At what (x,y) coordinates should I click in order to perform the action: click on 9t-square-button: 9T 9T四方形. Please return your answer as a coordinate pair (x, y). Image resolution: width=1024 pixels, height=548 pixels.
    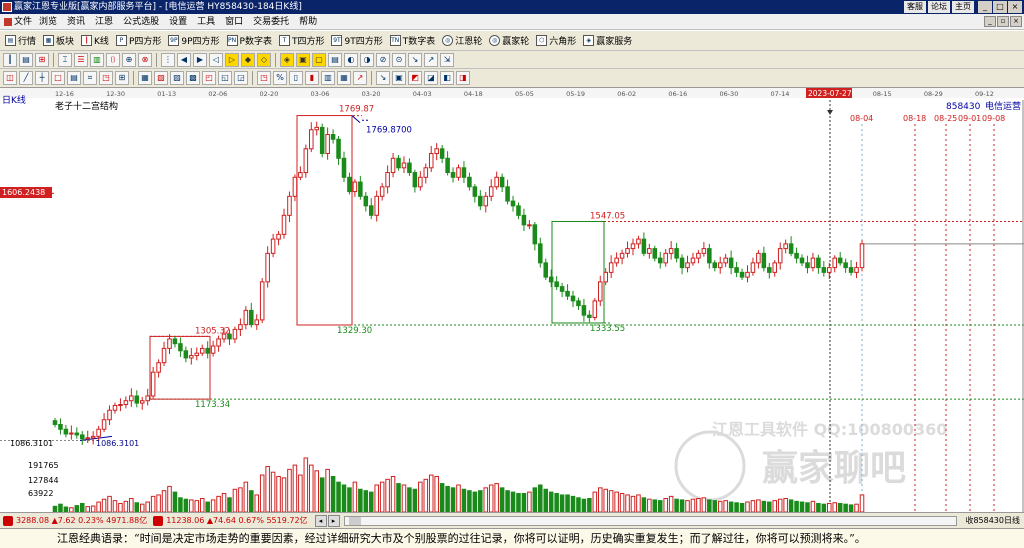
    Looking at the image, I should click on (356, 41).